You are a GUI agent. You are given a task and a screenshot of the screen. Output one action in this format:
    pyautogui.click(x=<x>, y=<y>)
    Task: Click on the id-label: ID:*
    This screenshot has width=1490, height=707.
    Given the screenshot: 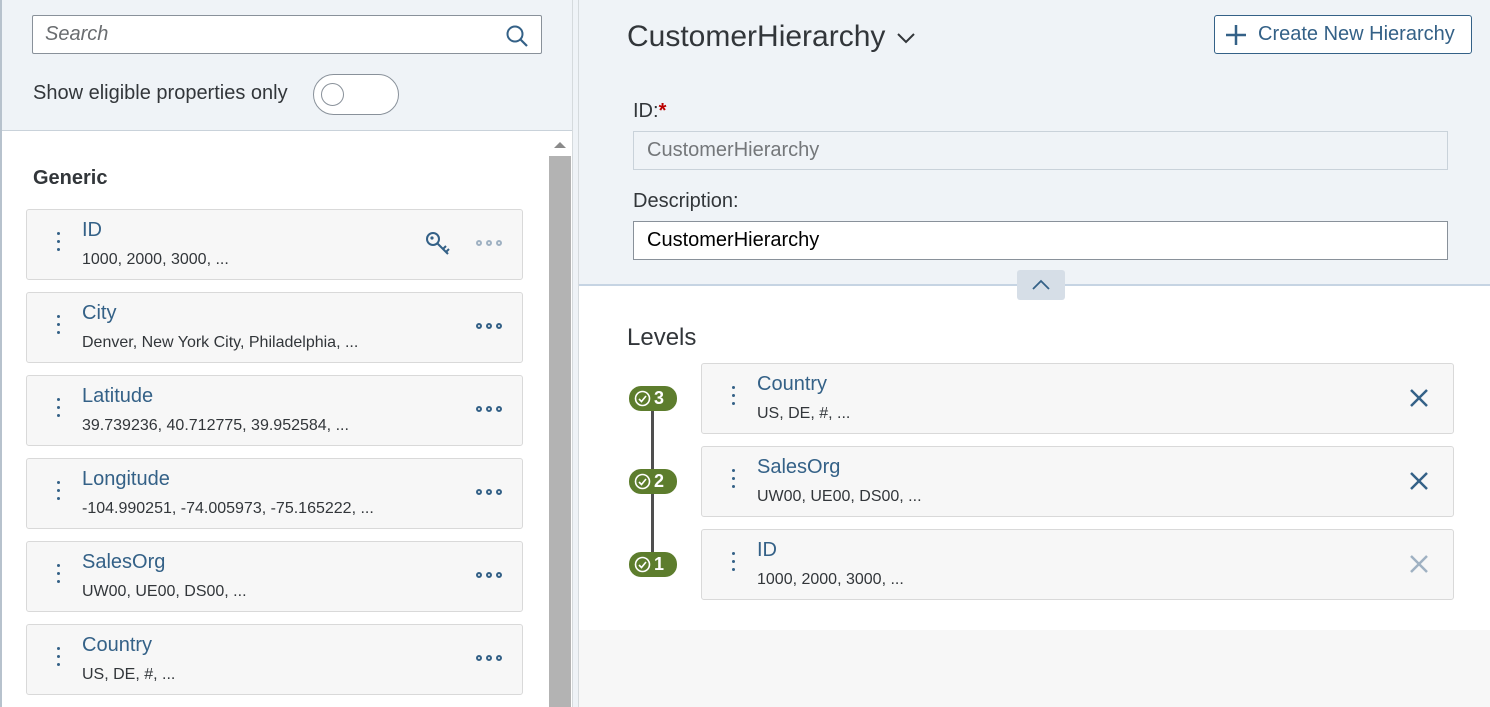 What is the action you would take?
    pyautogui.click(x=649, y=111)
    